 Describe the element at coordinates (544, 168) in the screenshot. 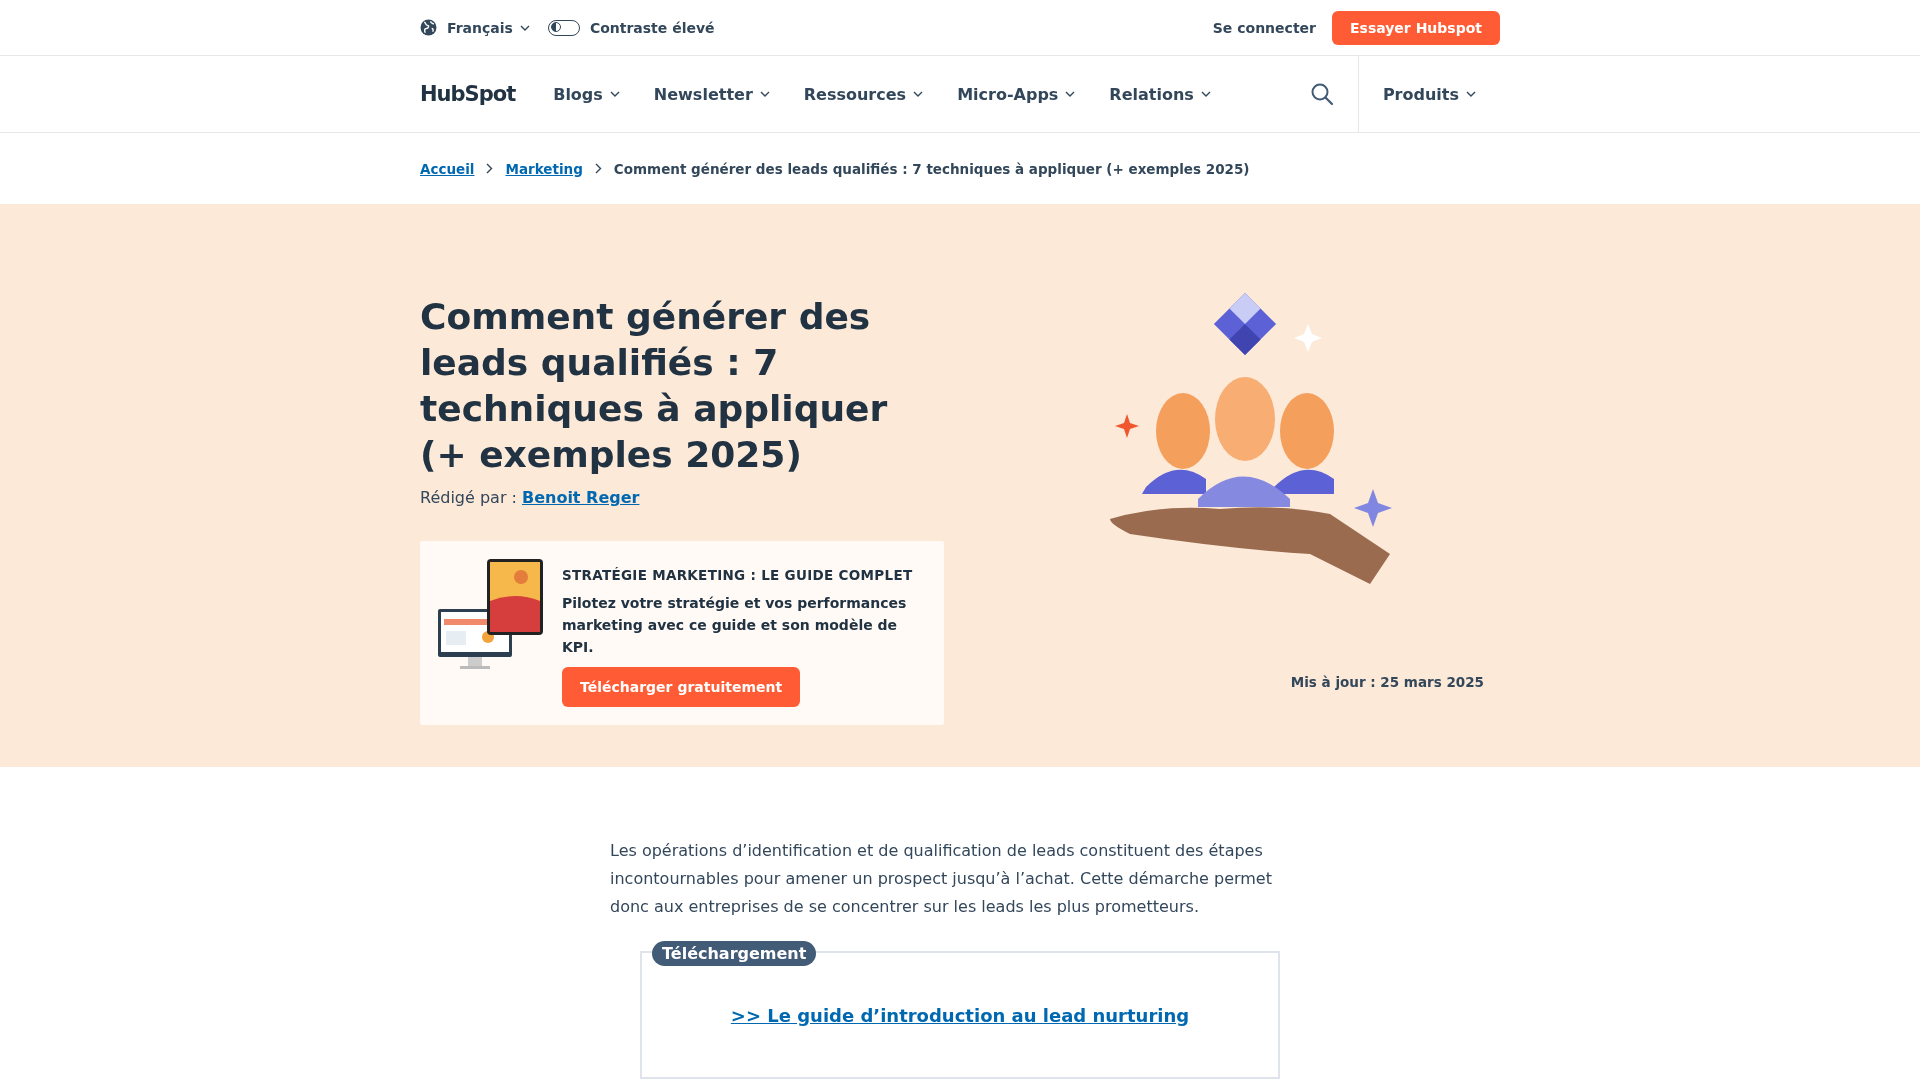

I see `breadcrumb-link: Marketing` at that location.